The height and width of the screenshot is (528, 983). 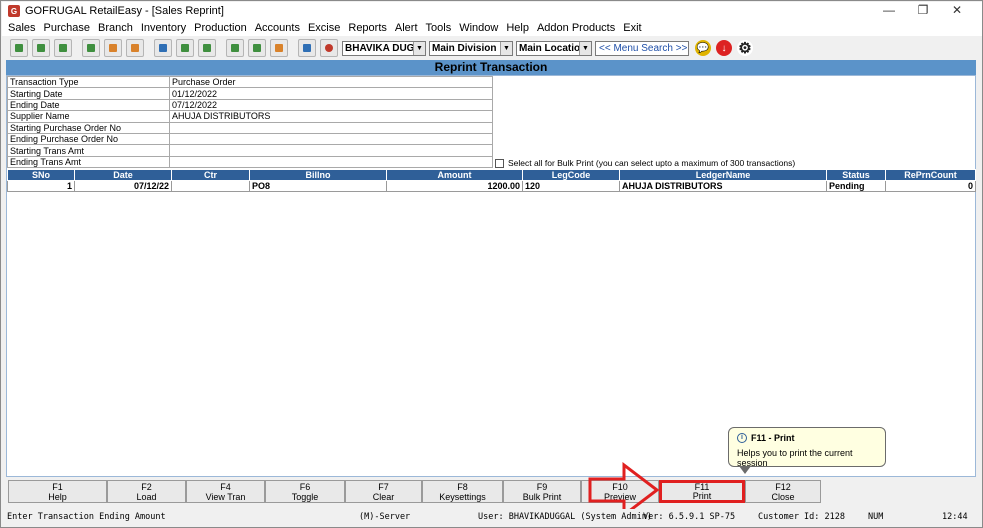 What do you see at coordinates (454, 175) in the screenshot?
I see `column-header-amount: Amount` at bounding box center [454, 175].